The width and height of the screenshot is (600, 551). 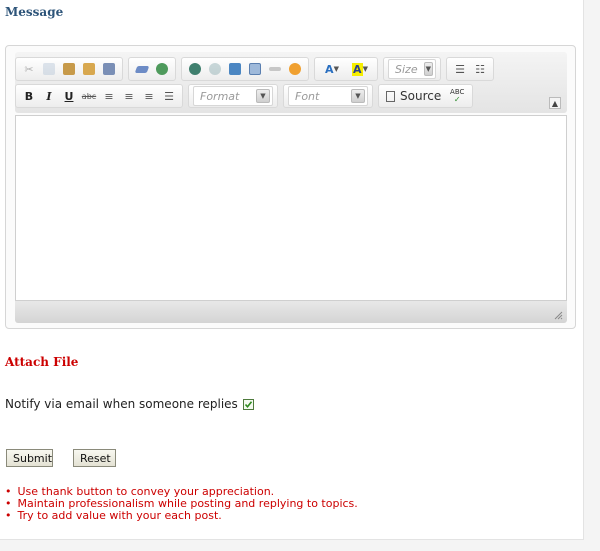 I want to click on strikethrough-button: abc, so click(x=89, y=96).